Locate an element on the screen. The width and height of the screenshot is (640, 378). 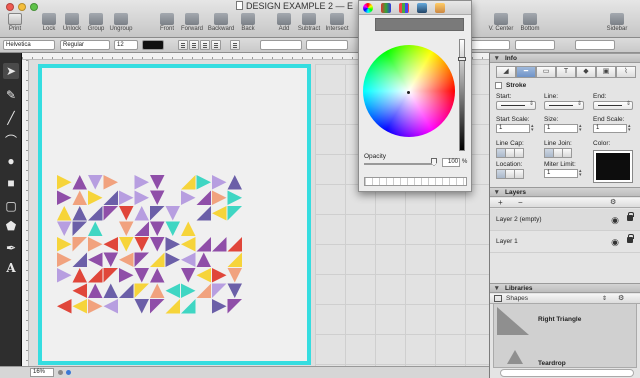
brightness-slider is located at coordinates (462, 95).